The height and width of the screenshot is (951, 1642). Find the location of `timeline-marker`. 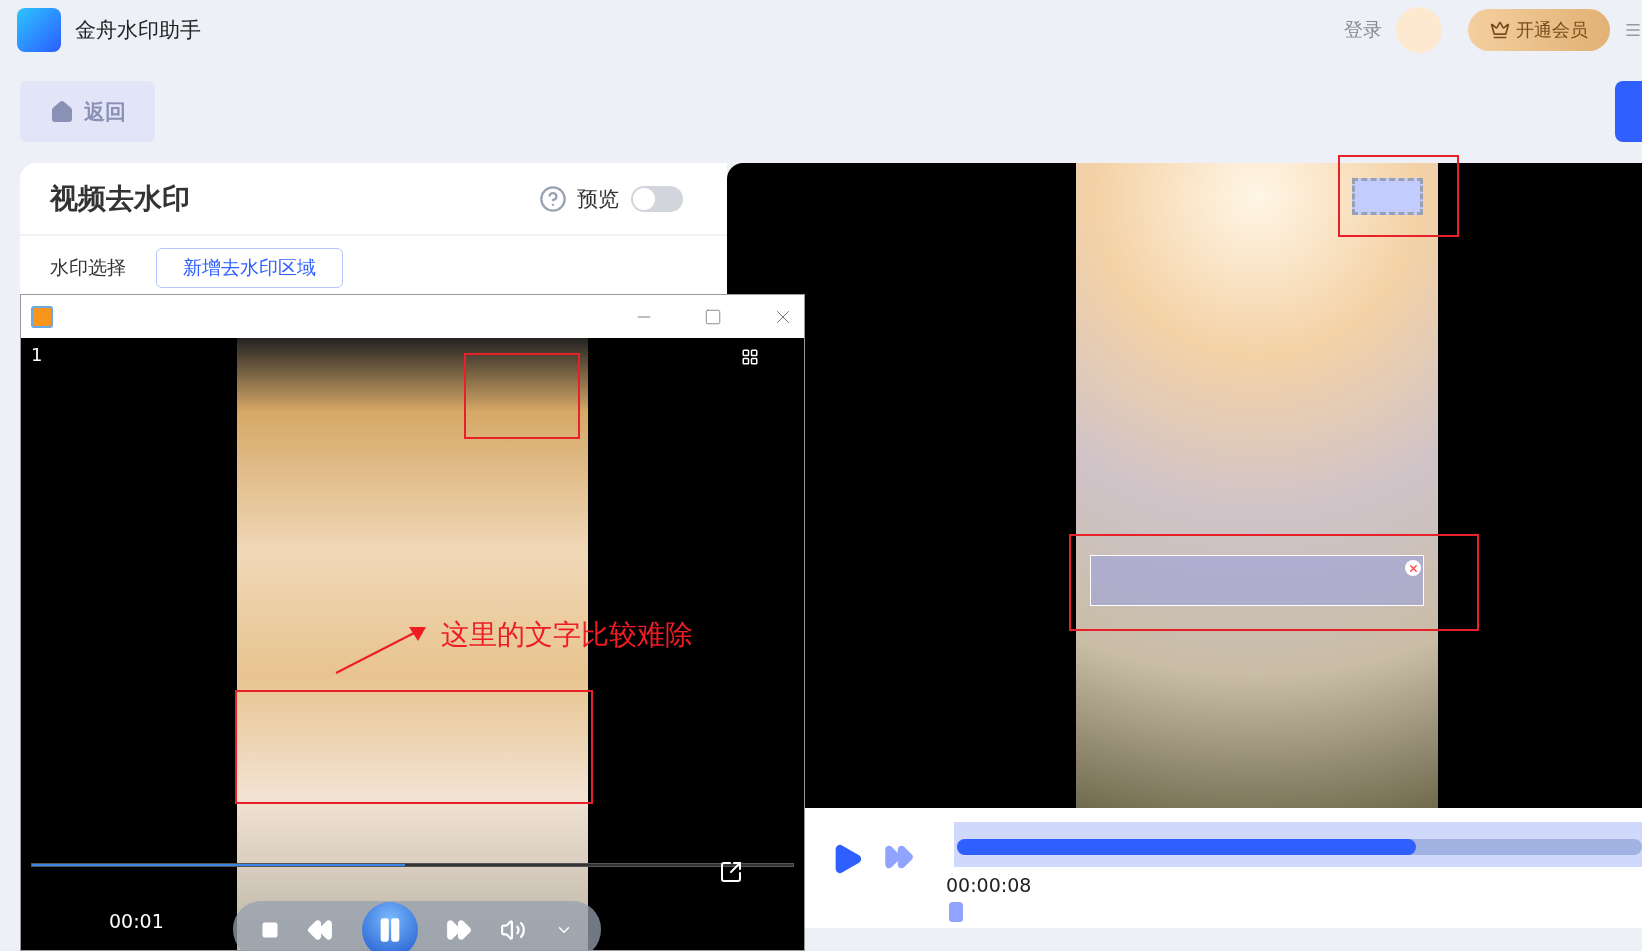

timeline-marker is located at coordinates (956, 912).